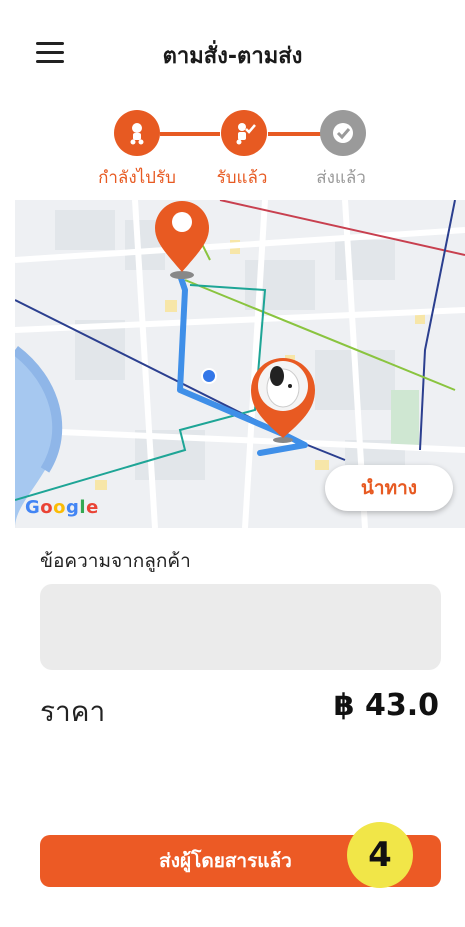 This screenshot has width=465, height=927. I want to click on app-header: ตามสั่ง-ตามส่ง, so click(232, 50).